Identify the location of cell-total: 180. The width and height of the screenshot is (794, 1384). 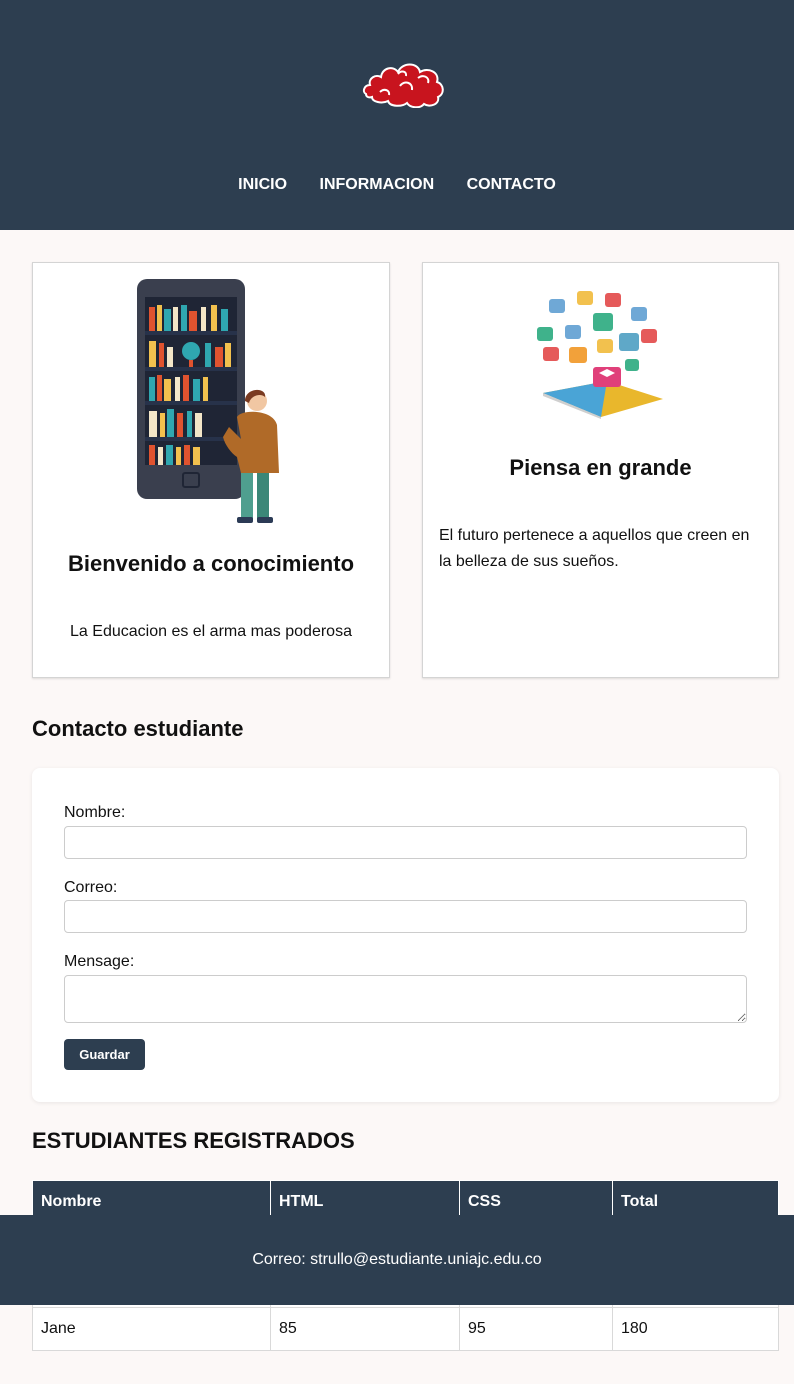
(695, 1329).